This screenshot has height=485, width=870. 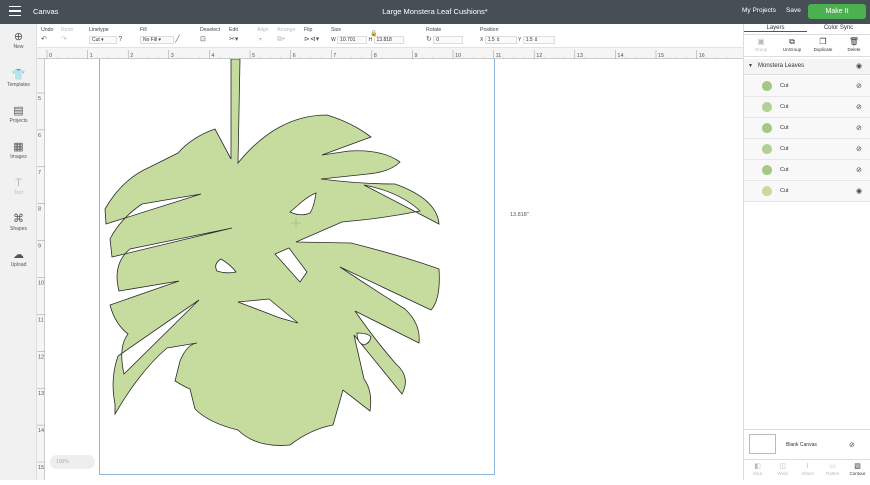 What do you see at coordinates (15, 11) in the screenshot?
I see `menu-icon` at bounding box center [15, 11].